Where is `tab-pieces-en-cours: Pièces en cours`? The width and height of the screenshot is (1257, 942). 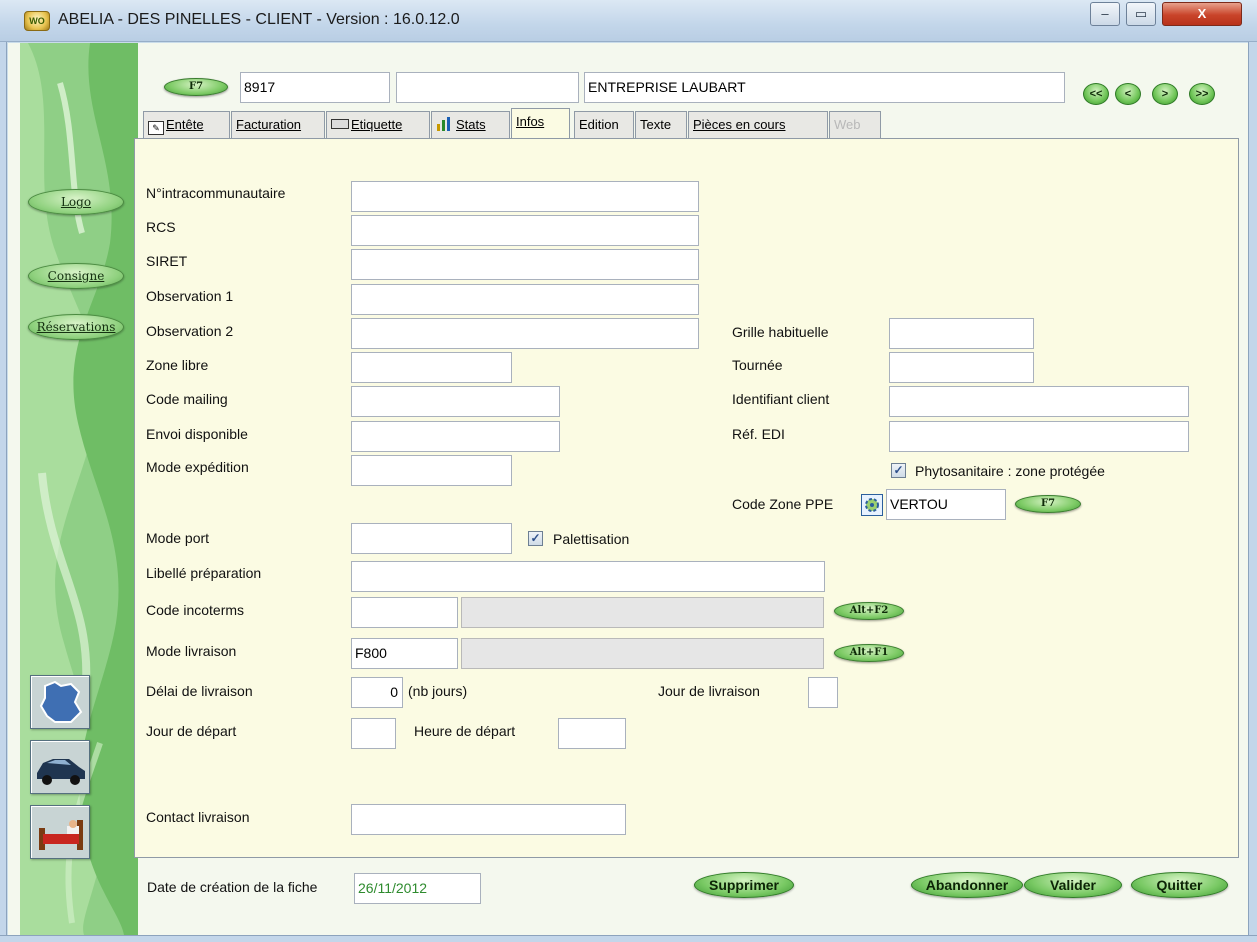 tab-pieces-en-cours: Pièces en cours is located at coordinates (758, 124).